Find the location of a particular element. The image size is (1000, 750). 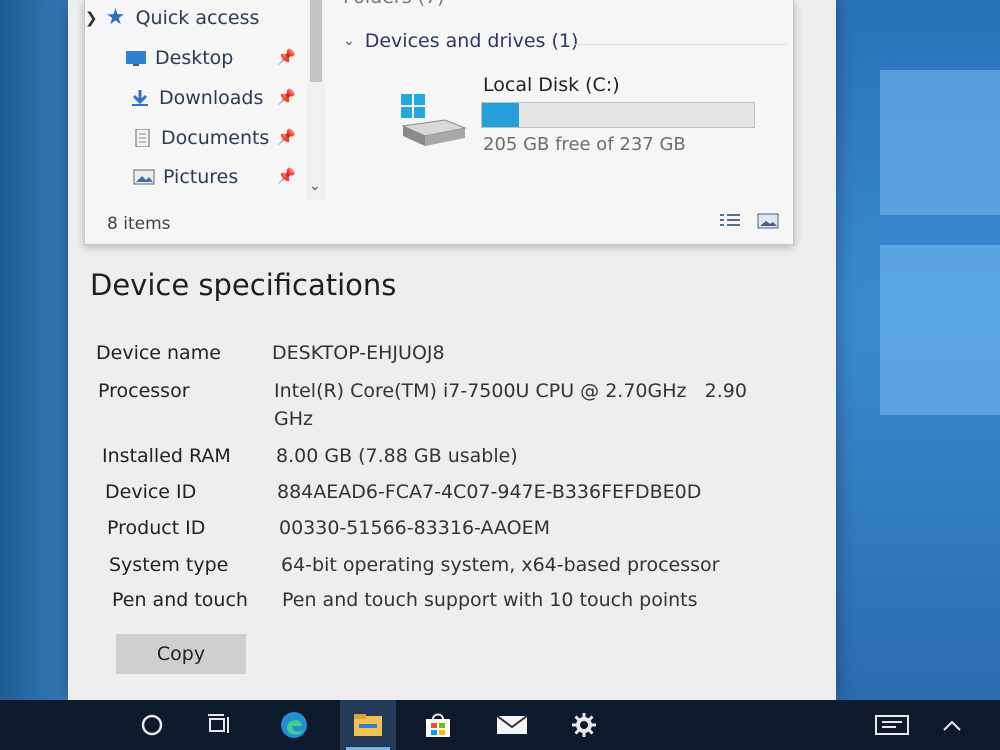

nav-item-pictures: Pictures is located at coordinates (185, 177).